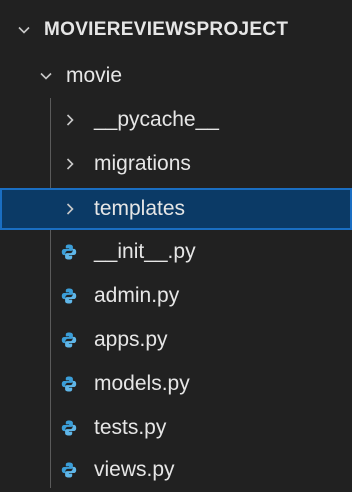 The width and height of the screenshot is (352, 492). I want to click on file-label-models: models.py, so click(142, 383).